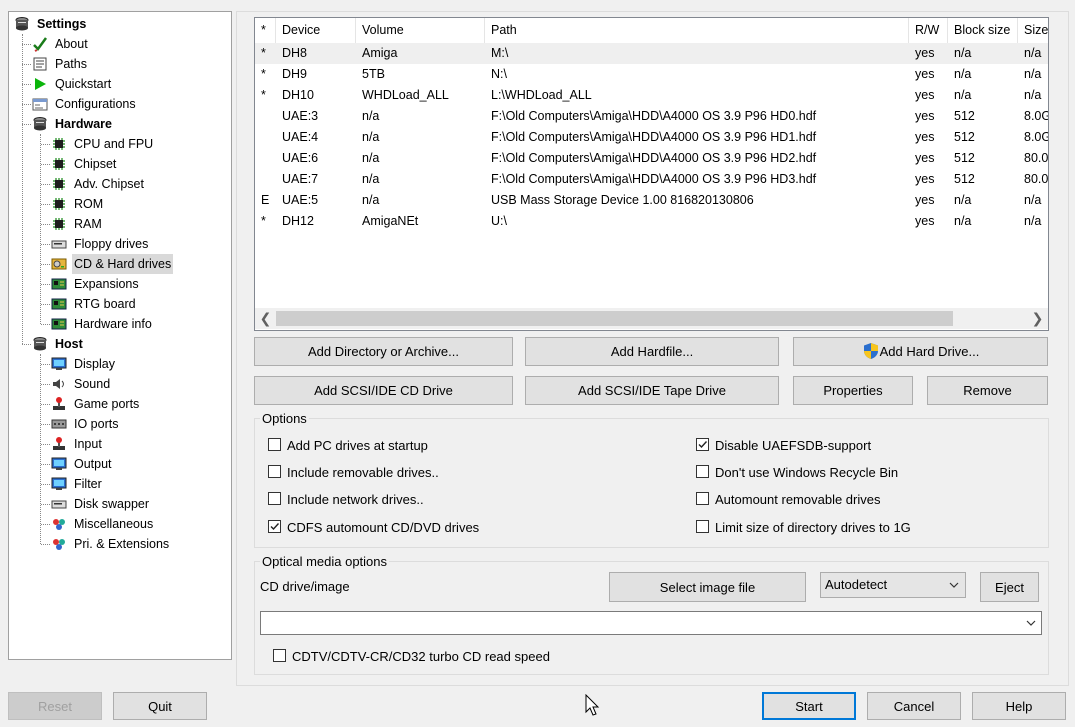  I want to click on drive-cell-volume: WHDLoad_ALL, so click(405, 95).